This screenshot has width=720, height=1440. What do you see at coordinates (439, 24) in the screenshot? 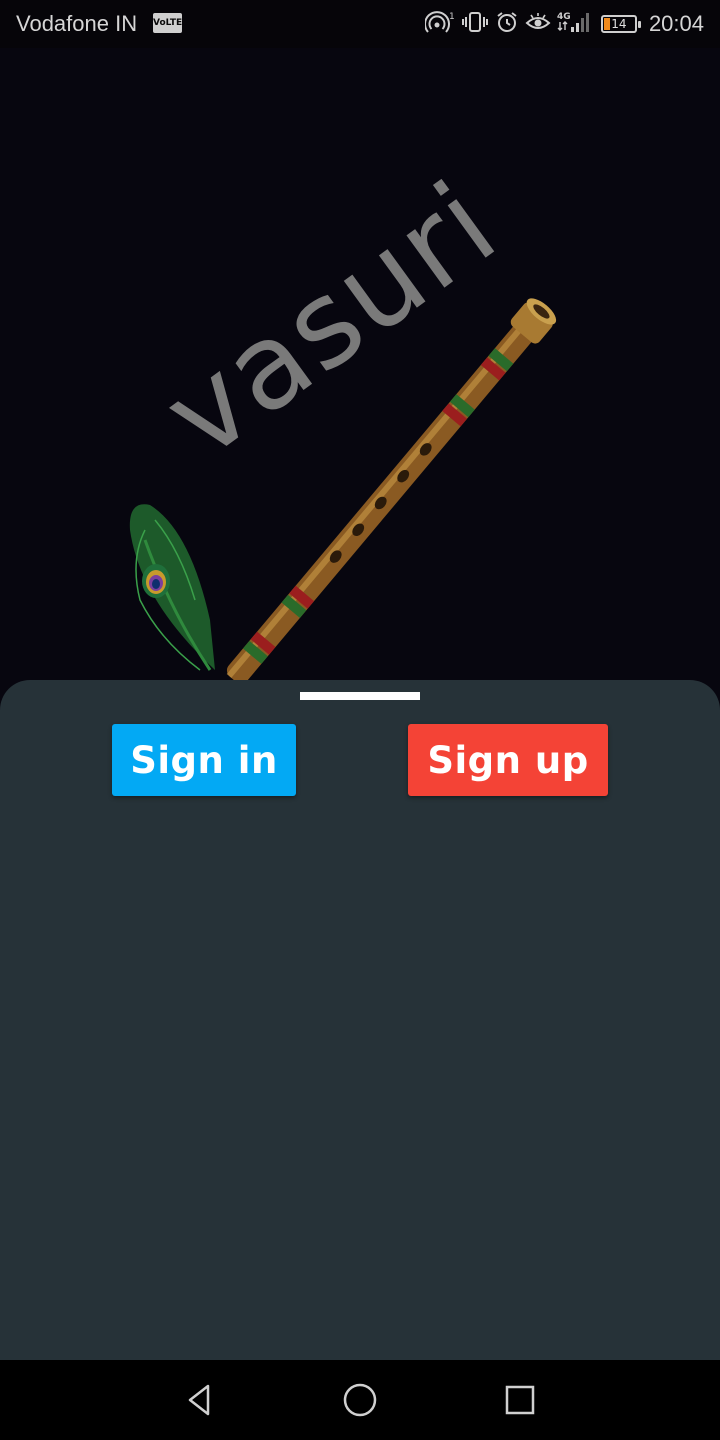
I see `hotspot-icon: 1` at bounding box center [439, 24].